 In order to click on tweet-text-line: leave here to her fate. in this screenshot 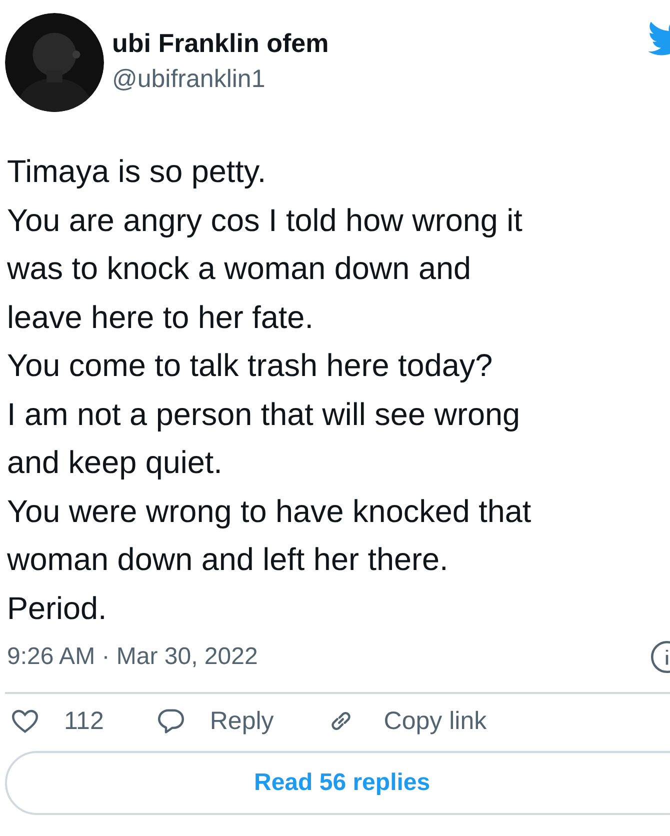, I will do `click(160, 317)`.